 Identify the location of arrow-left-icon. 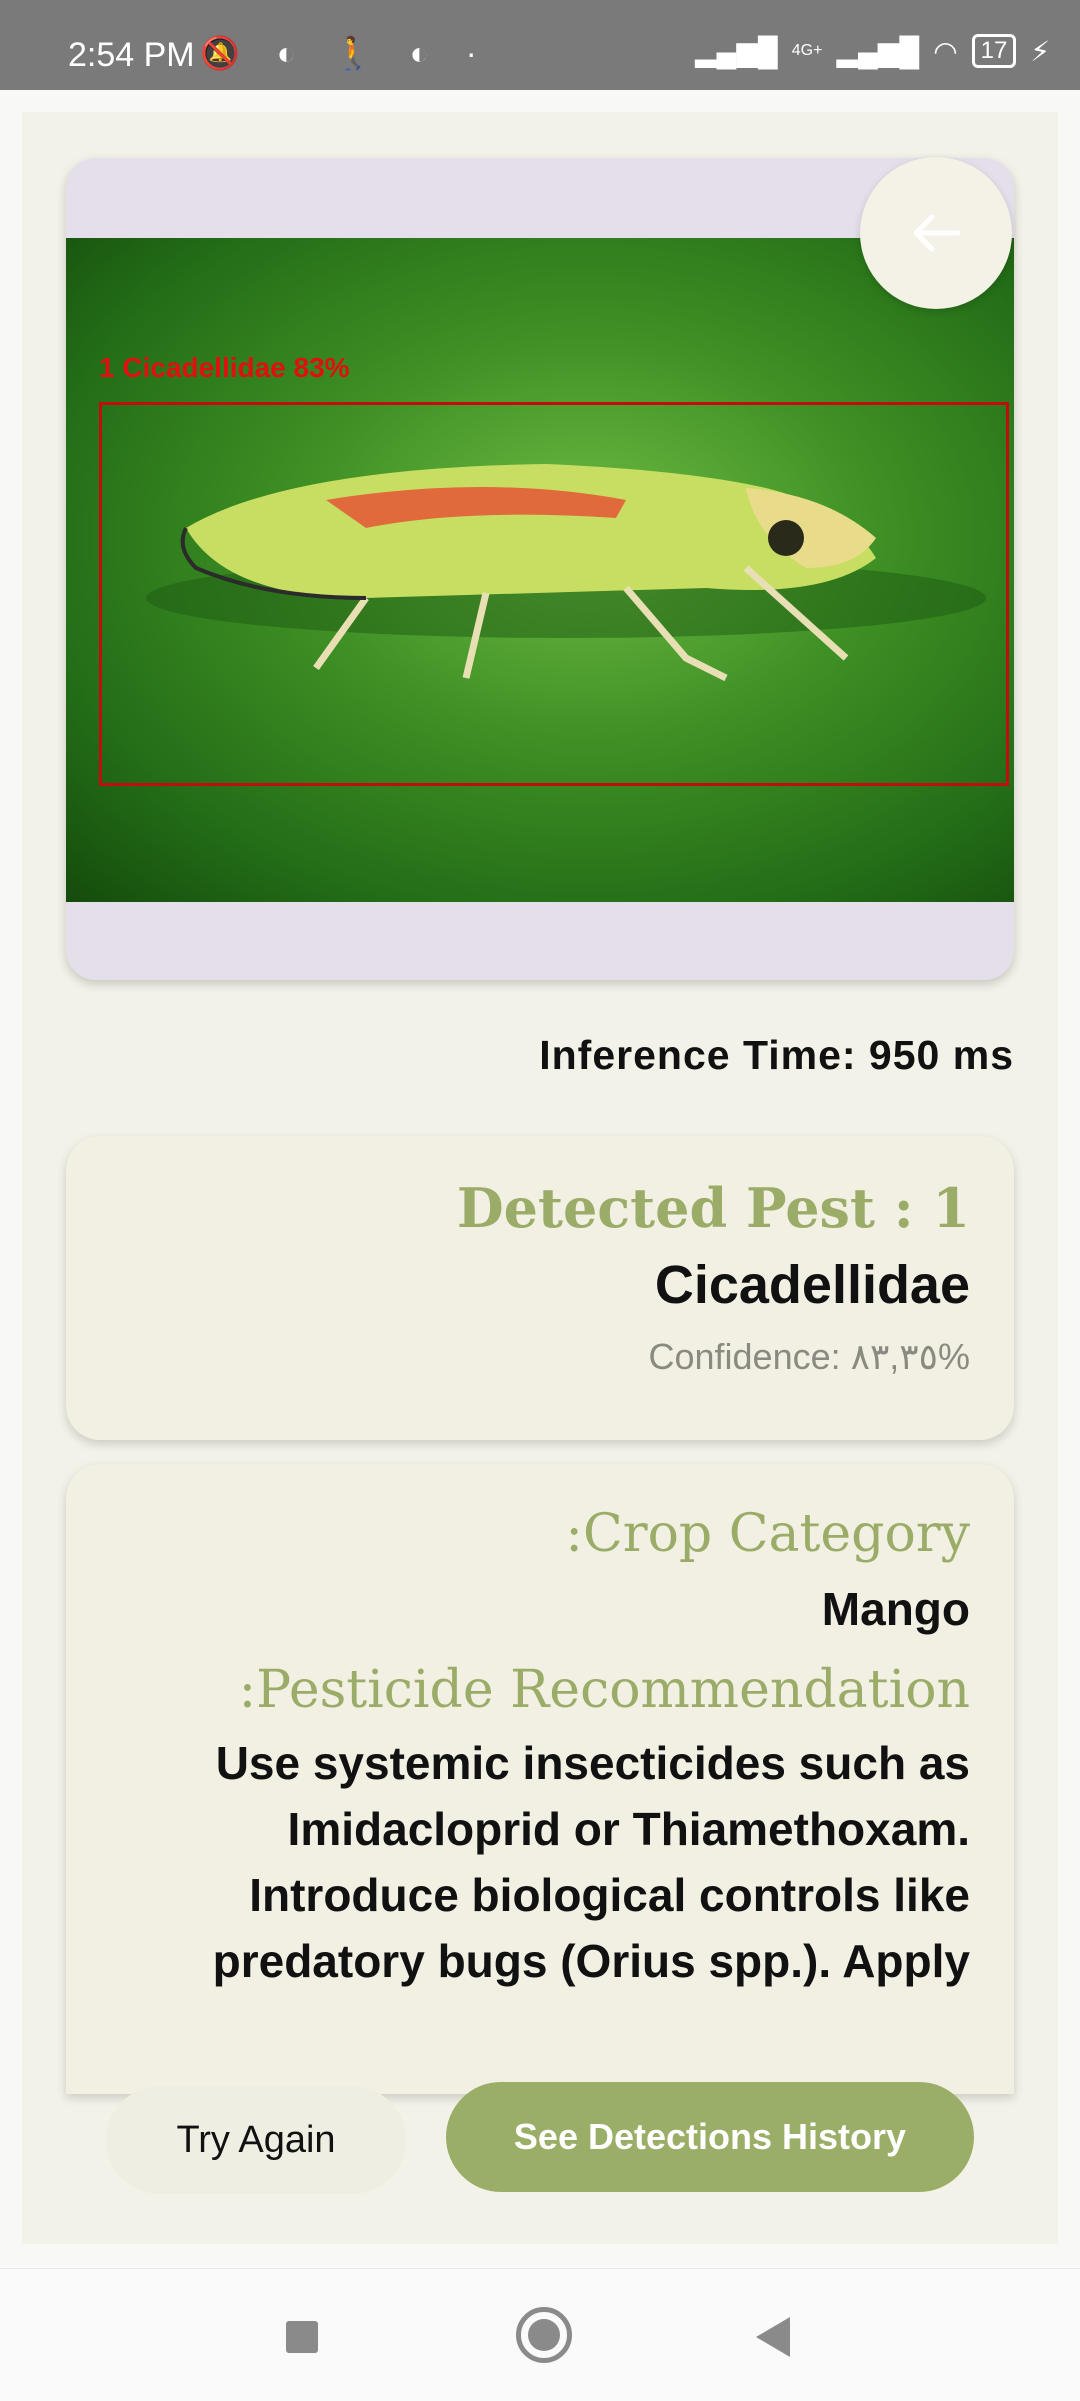
(937, 233).